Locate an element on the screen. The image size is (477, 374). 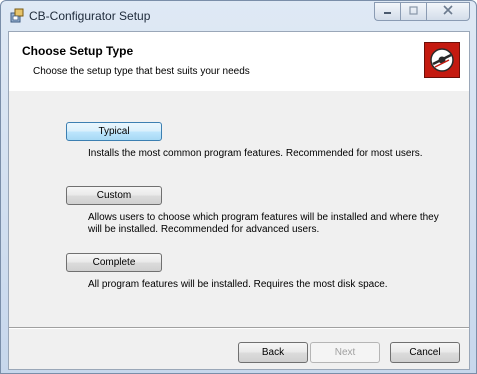
installer-icon is located at coordinates (17, 16).